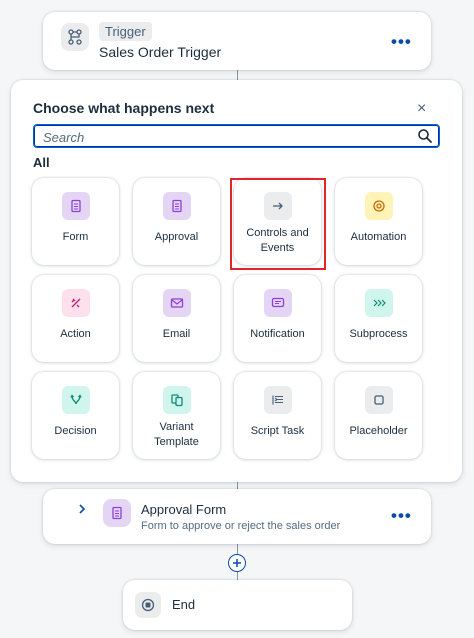 The image size is (474, 638). Describe the element at coordinates (378, 415) in the screenshot. I see `tile-placeholder: Placeholder` at that location.